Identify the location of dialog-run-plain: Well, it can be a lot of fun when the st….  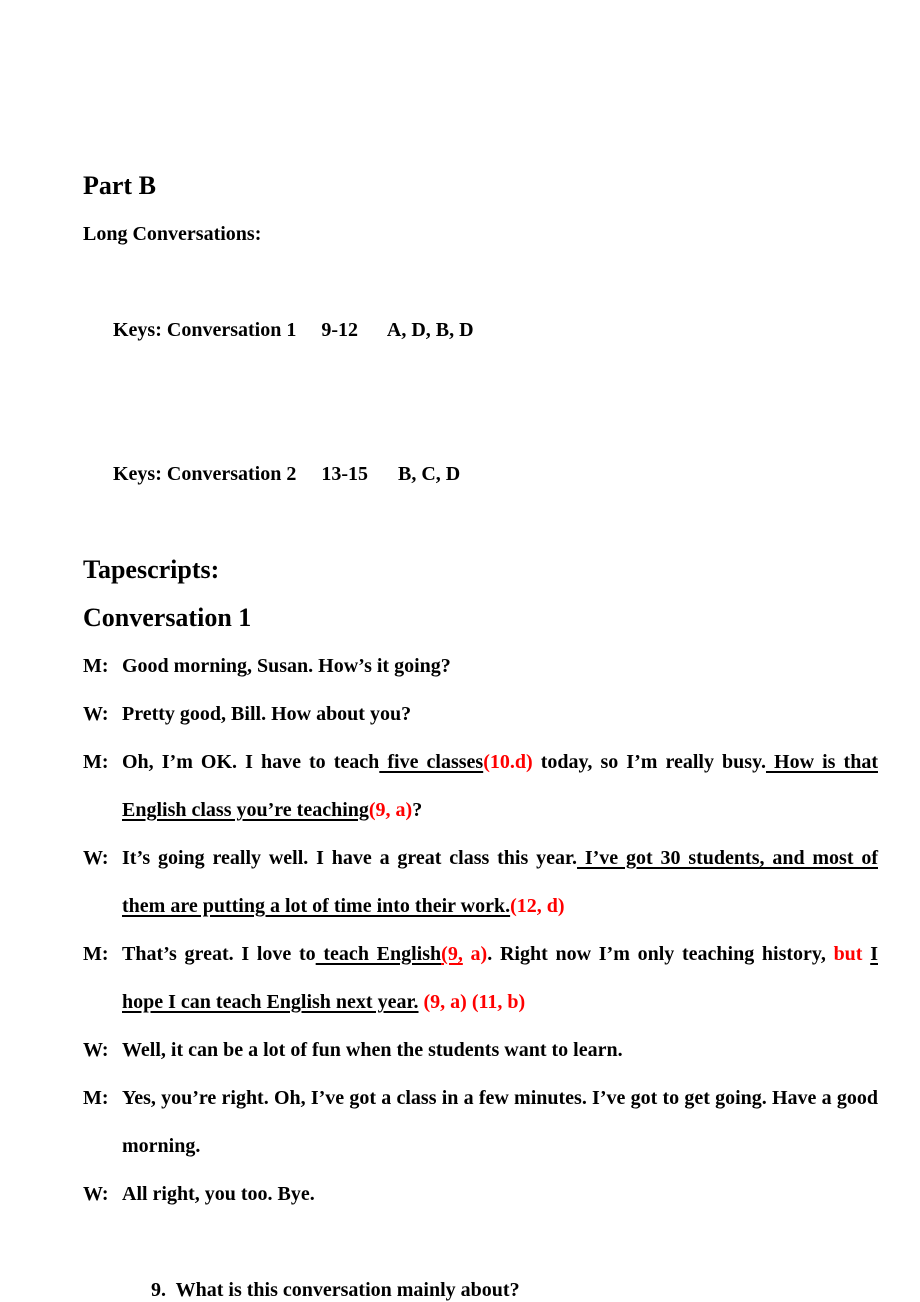
(372, 1050).